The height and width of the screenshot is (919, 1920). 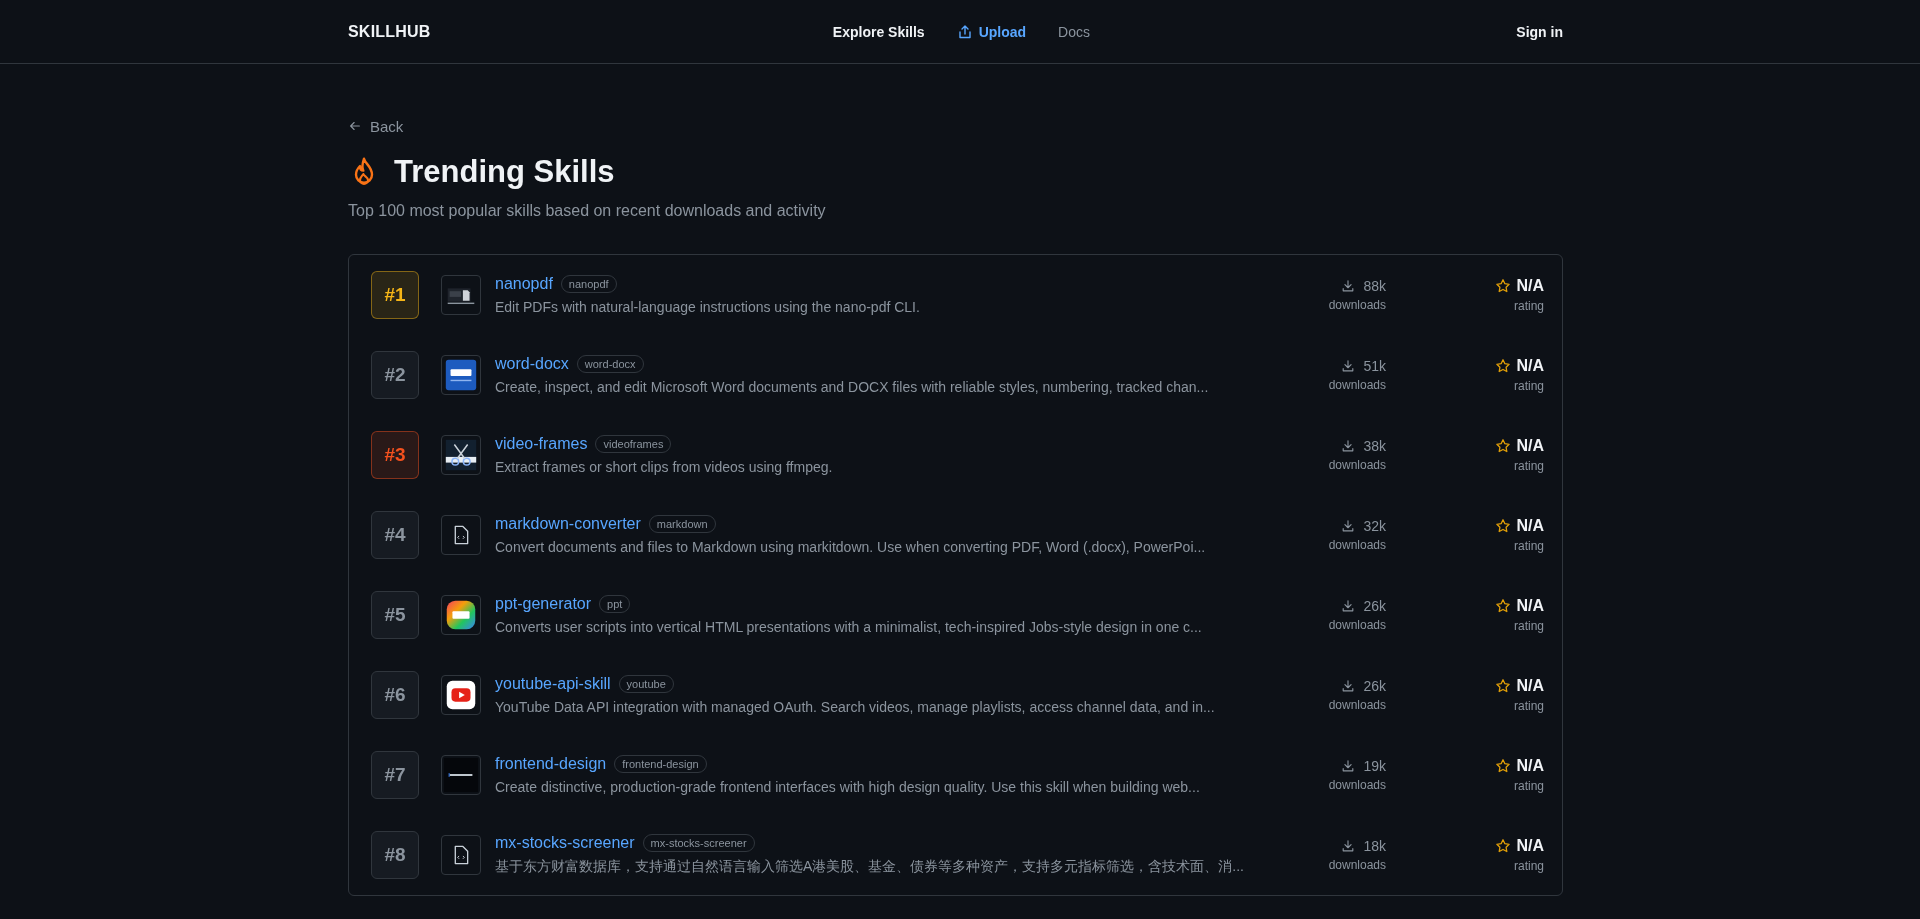 I want to click on download-count: 88k, so click(x=1374, y=286).